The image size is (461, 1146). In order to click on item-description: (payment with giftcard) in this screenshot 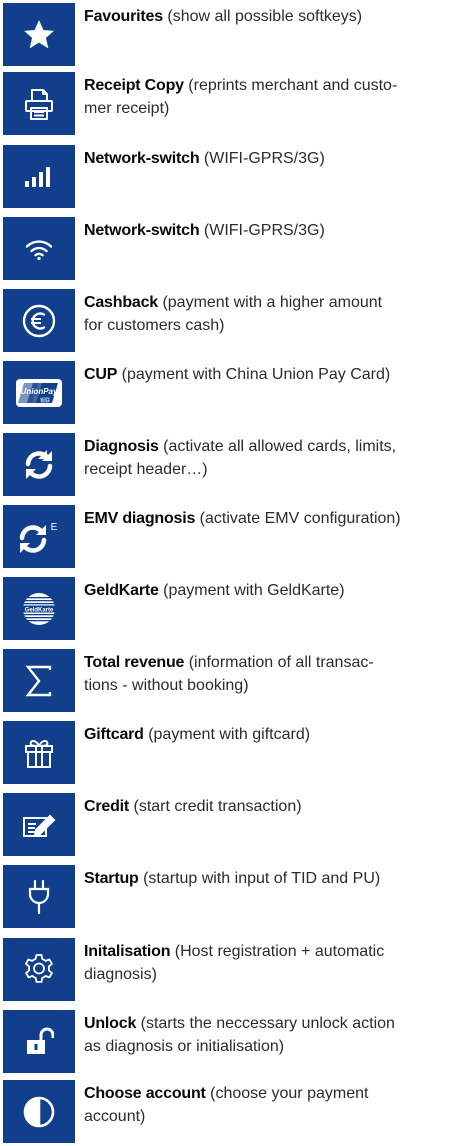, I will do `click(229, 734)`.